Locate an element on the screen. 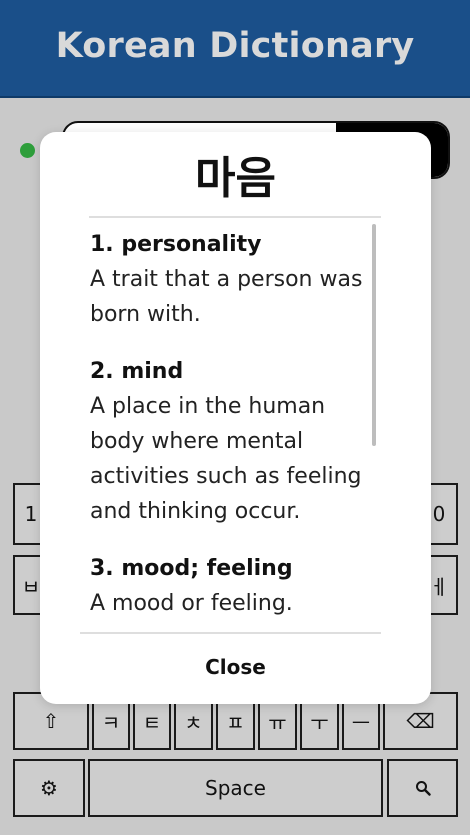 The height and width of the screenshot is (835, 470). definition-heading: 1. personality is located at coordinates (176, 244).